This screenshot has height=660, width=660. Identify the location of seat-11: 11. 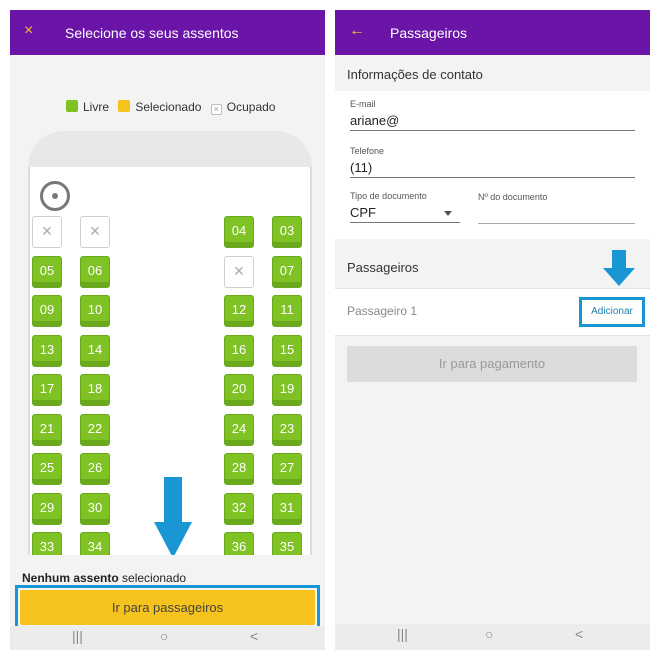
(287, 311).